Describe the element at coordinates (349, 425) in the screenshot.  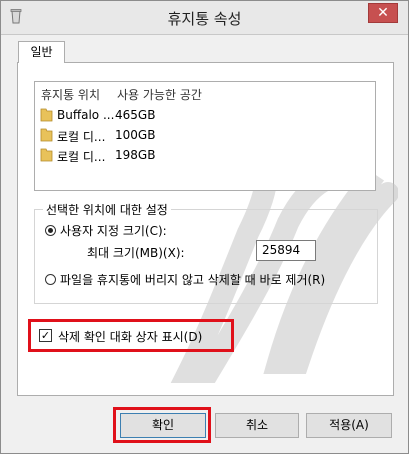
I see `apply-button: 적용(A)` at that location.